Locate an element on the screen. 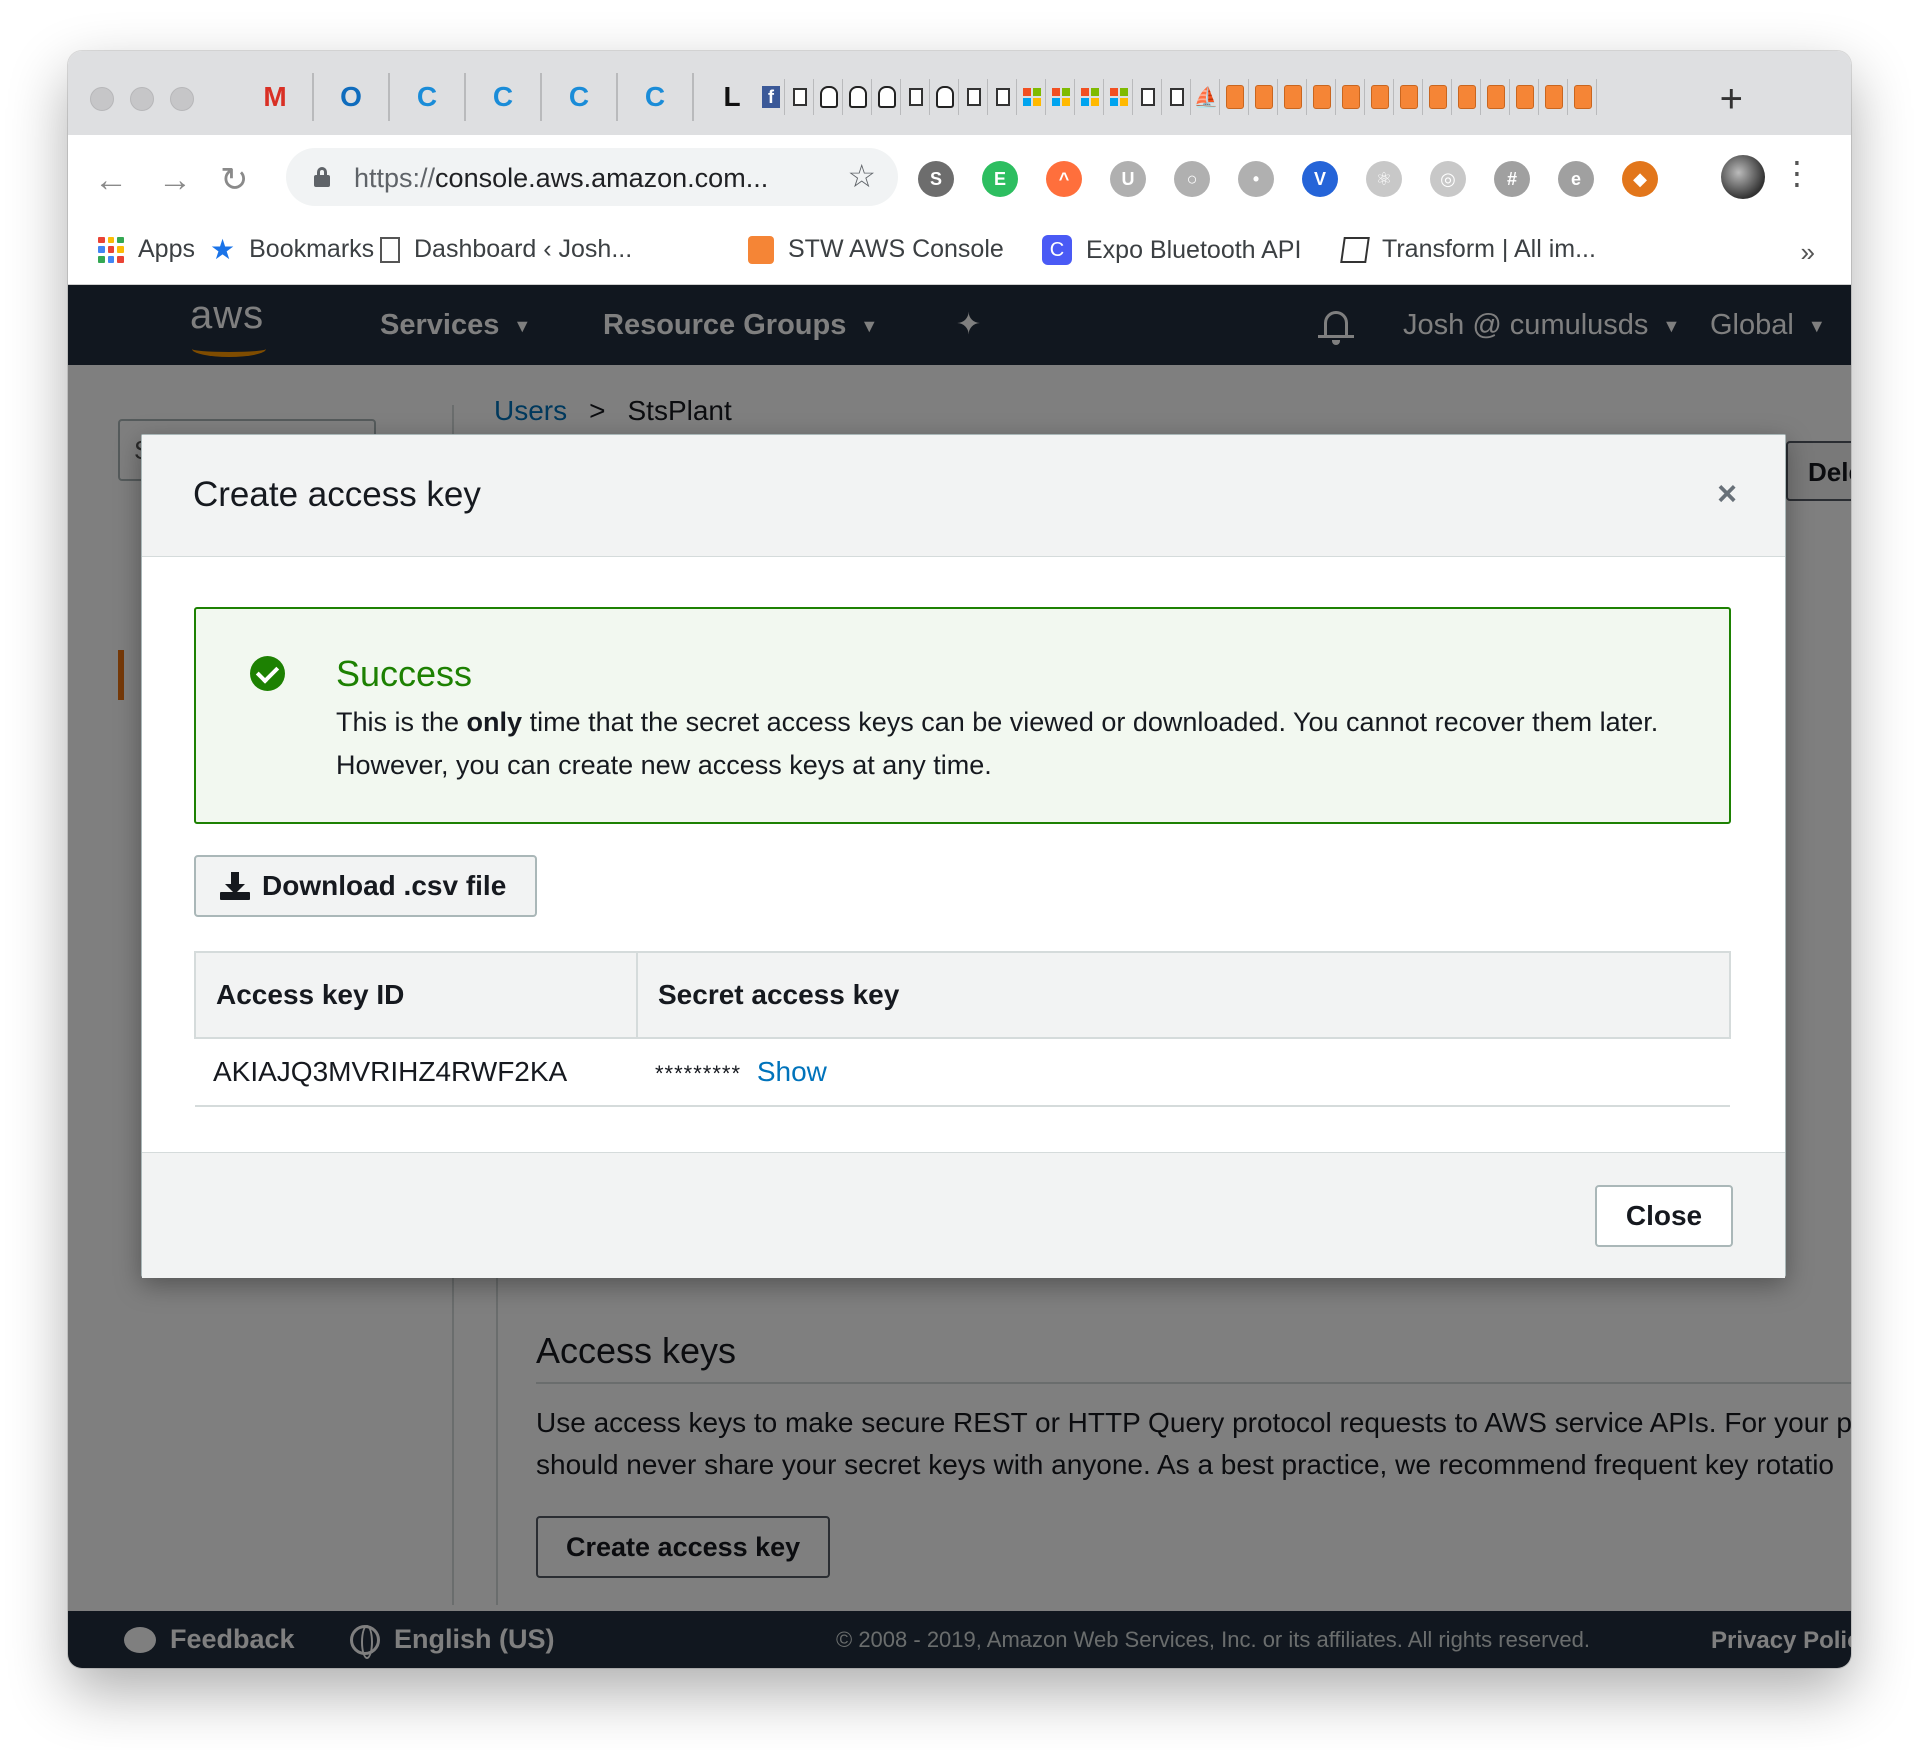 The height and width of the screenshot is (1750, 1918). reload-icon: ↻ is located at coordinates (234, 180).